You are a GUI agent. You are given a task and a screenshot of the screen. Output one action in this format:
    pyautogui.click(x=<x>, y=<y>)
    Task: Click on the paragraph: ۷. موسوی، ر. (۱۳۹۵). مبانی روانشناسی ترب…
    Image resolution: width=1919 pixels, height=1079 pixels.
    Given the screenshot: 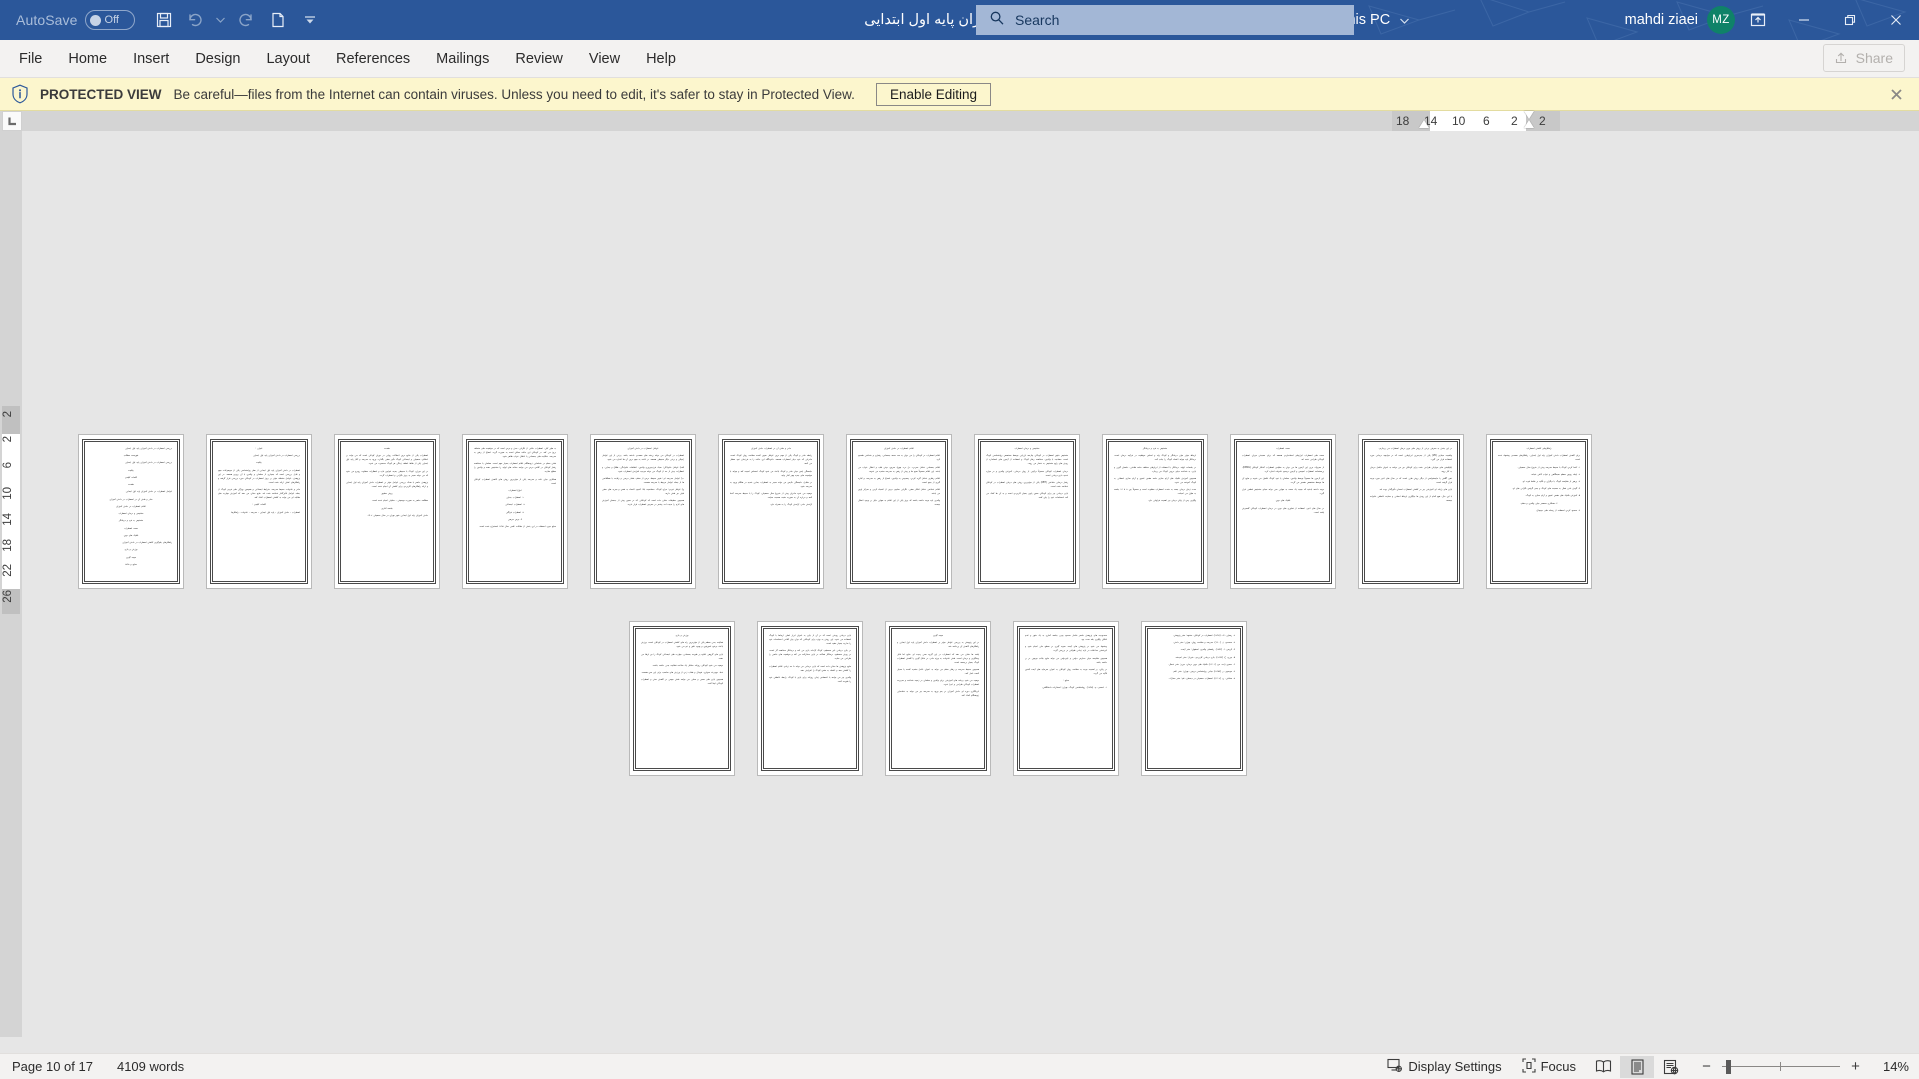 What is the action you would take?
    pyautogui.click(x=1203, y=672)
    